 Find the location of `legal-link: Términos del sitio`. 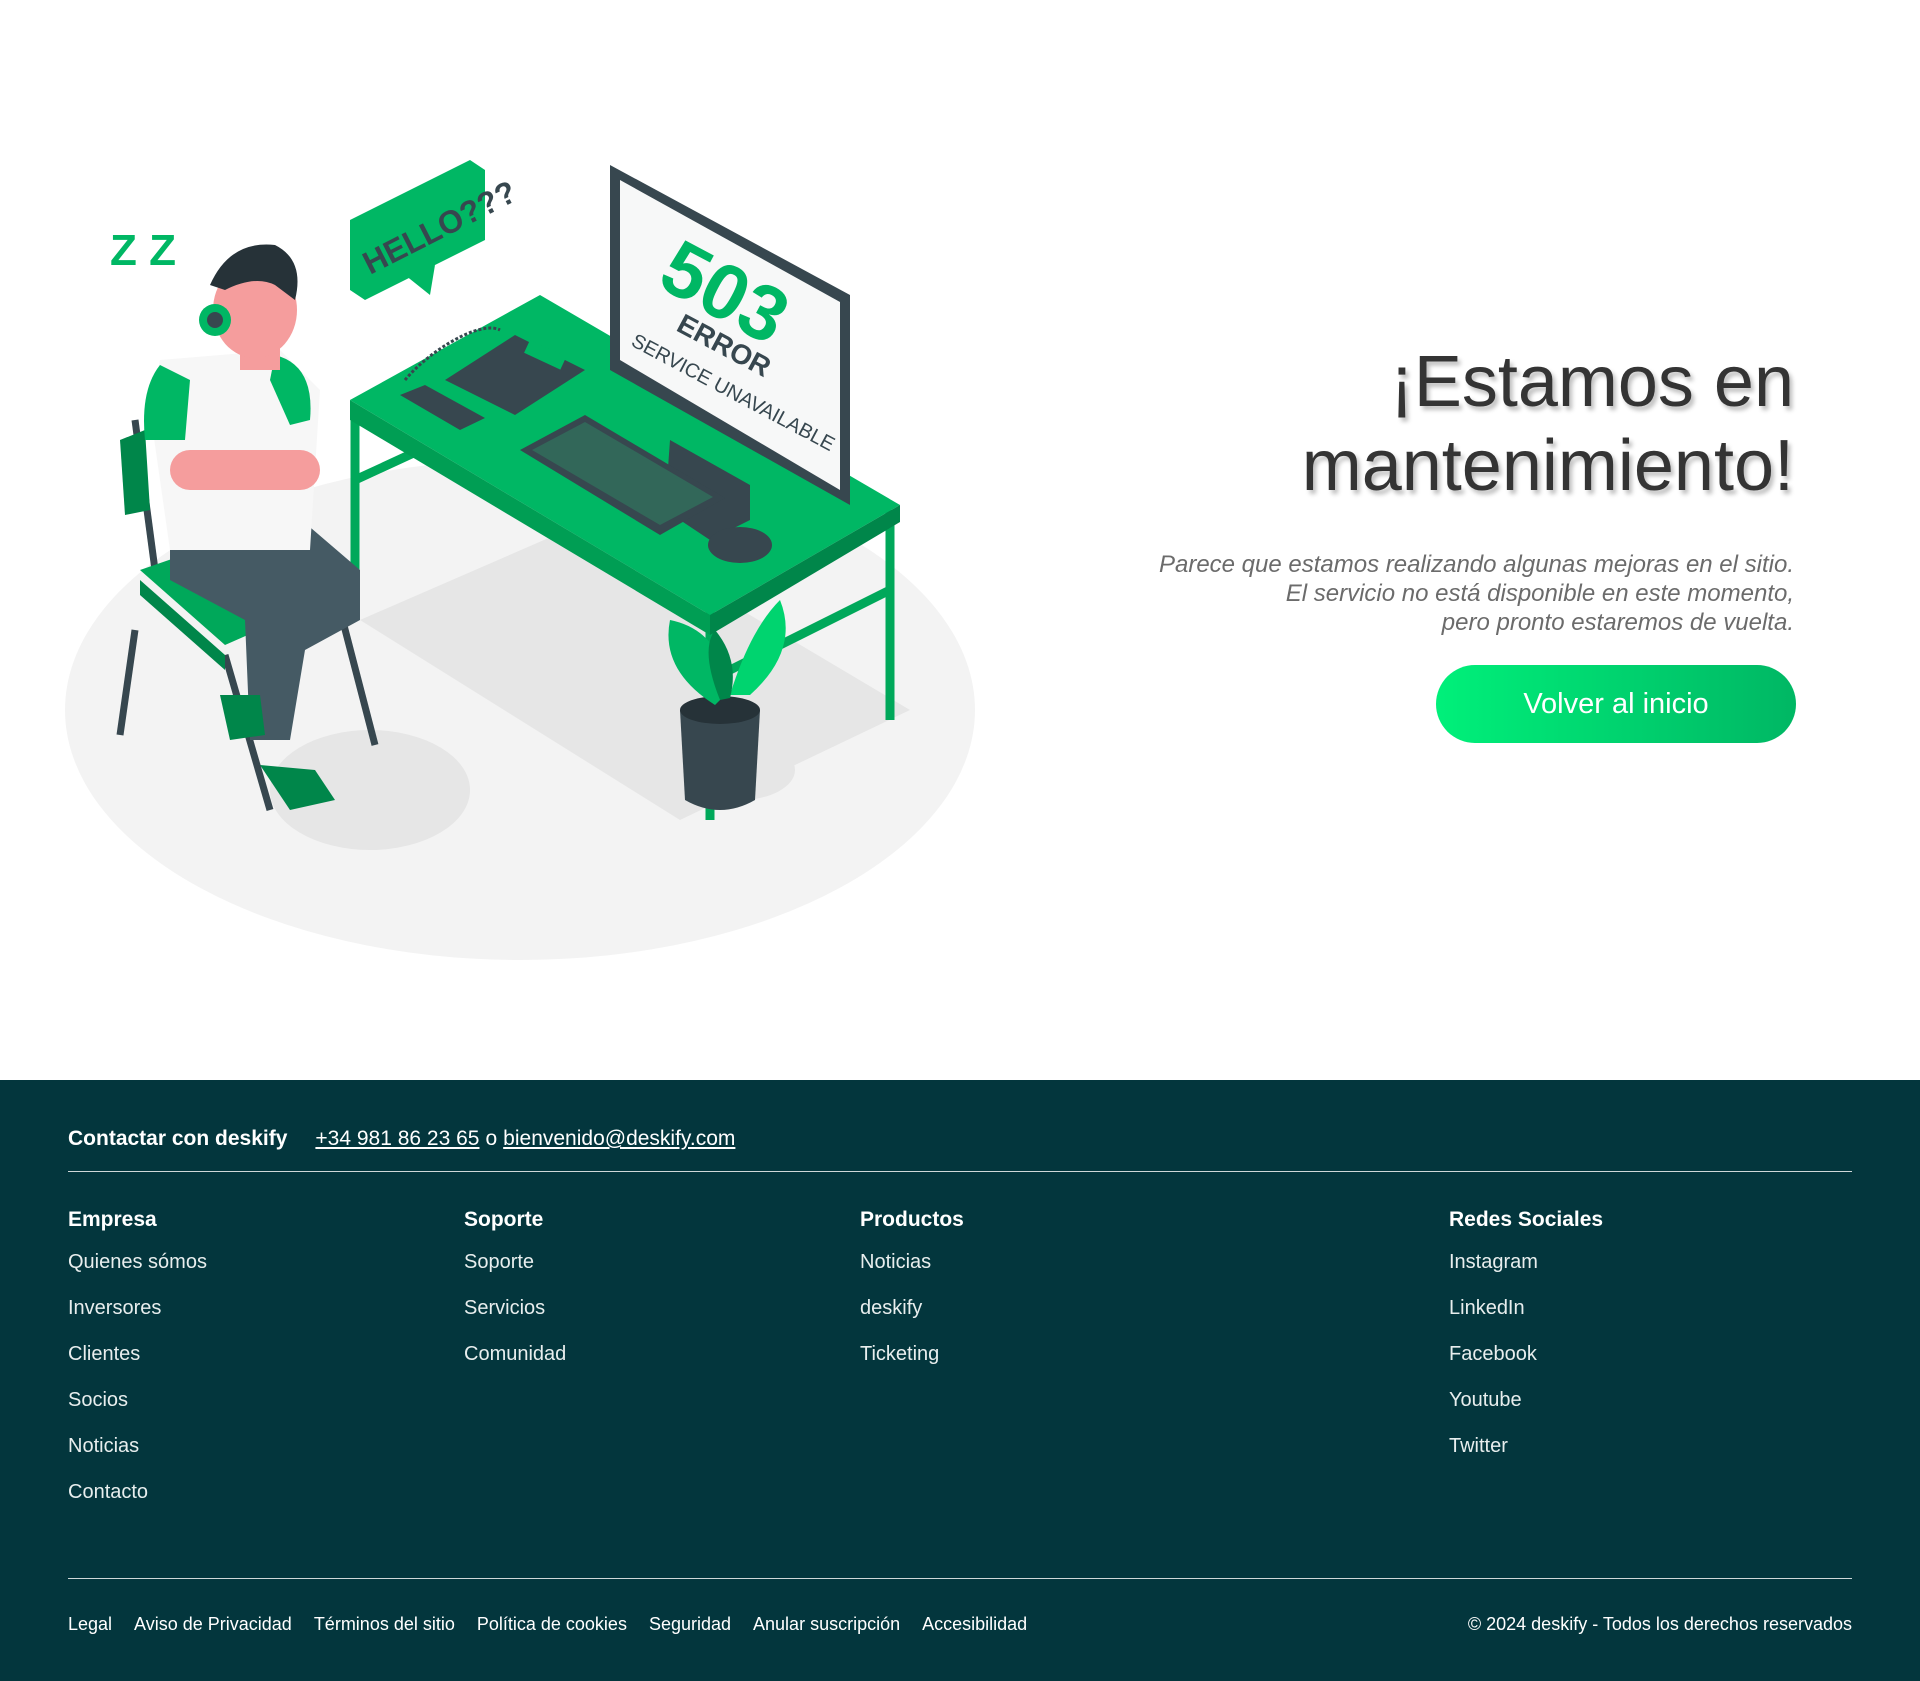

legal-link: Términos del sitio is located at coordinates (384, 1624).